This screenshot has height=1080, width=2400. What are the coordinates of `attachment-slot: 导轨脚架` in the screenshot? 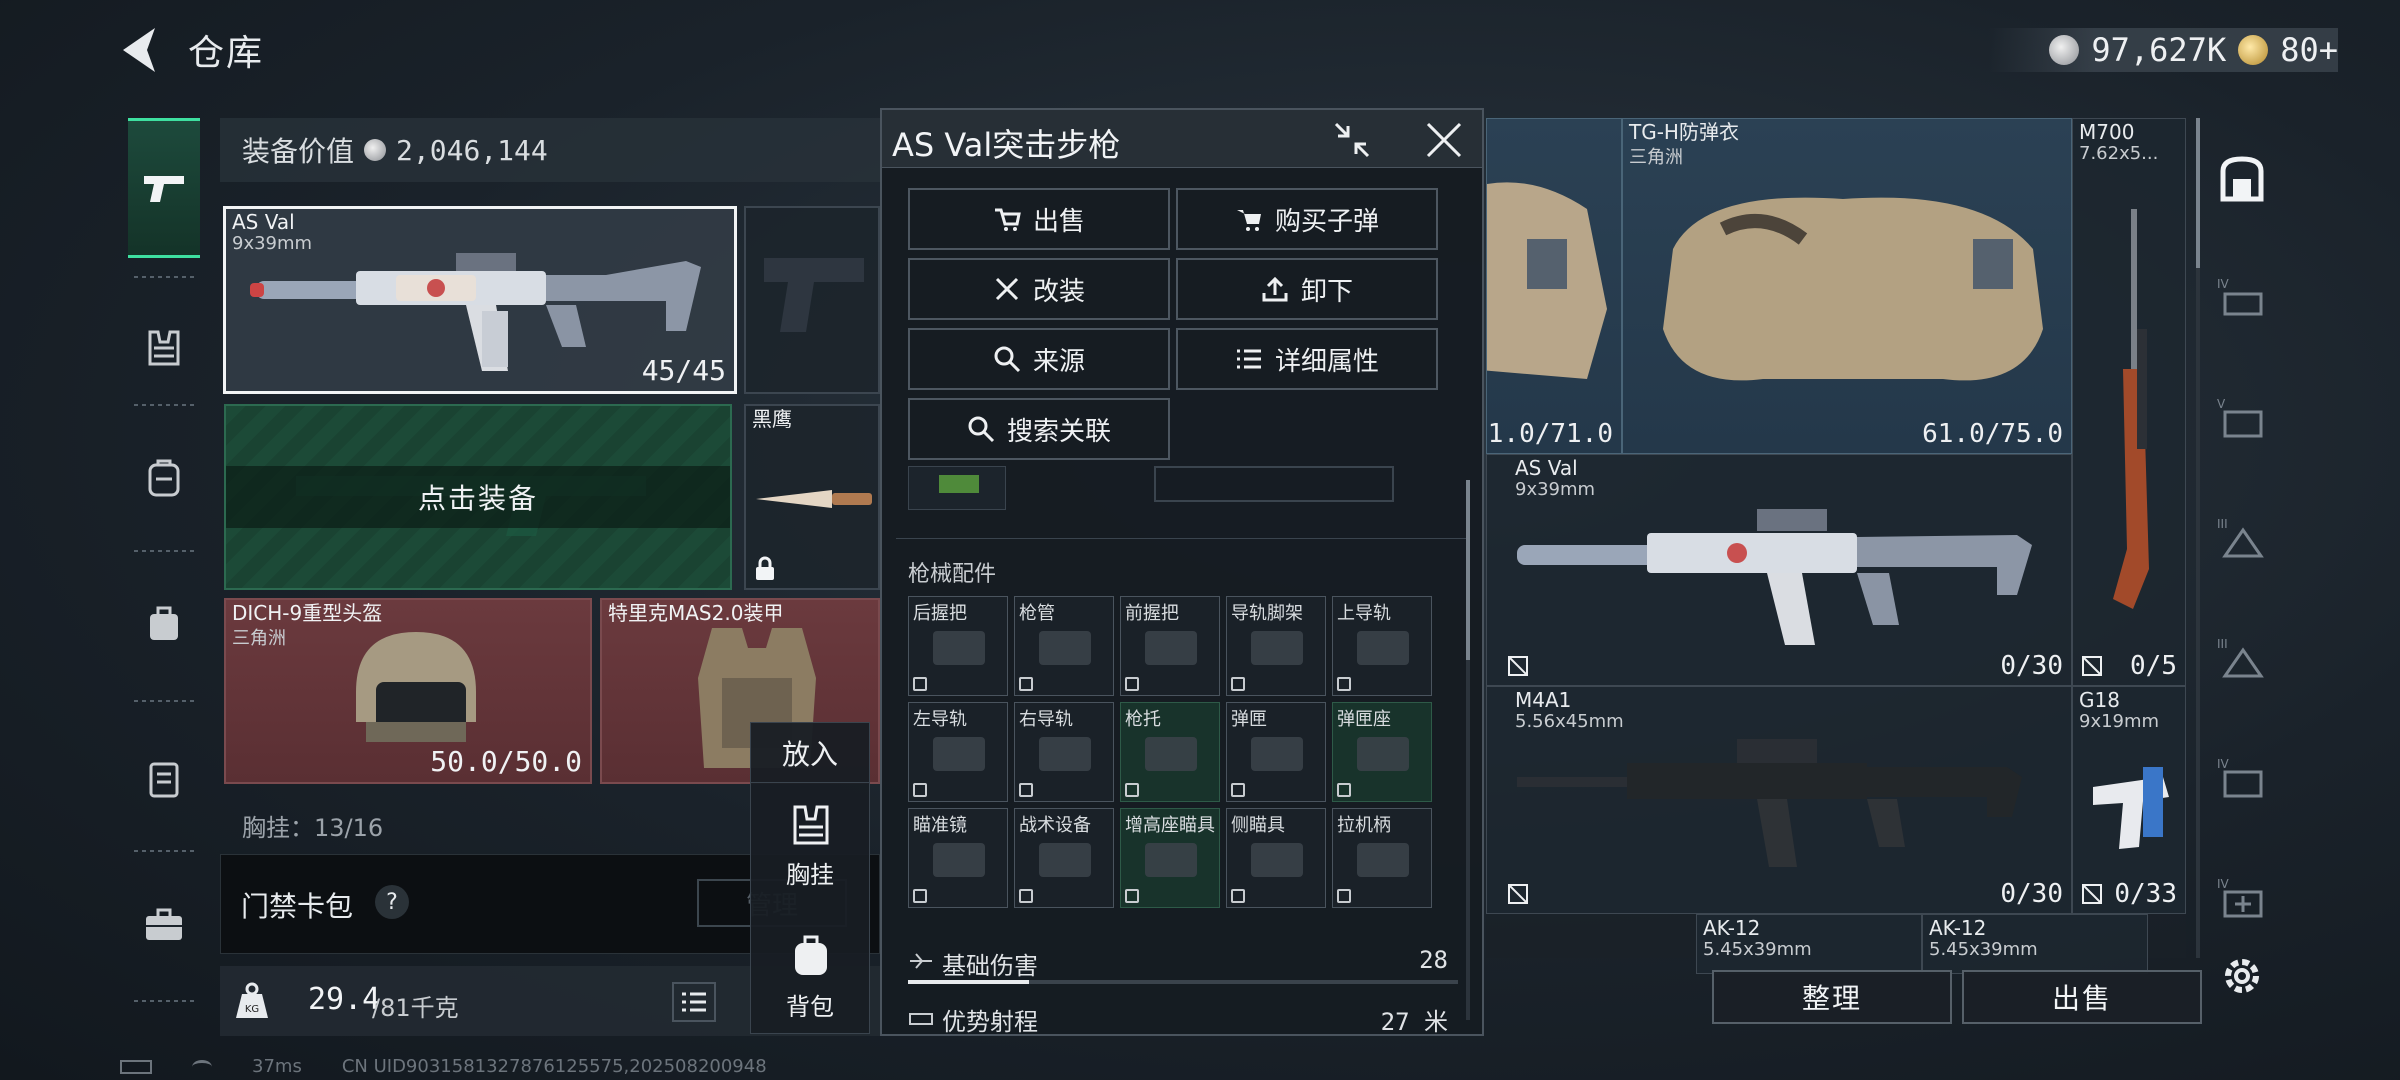 It's located at (1276, 646).